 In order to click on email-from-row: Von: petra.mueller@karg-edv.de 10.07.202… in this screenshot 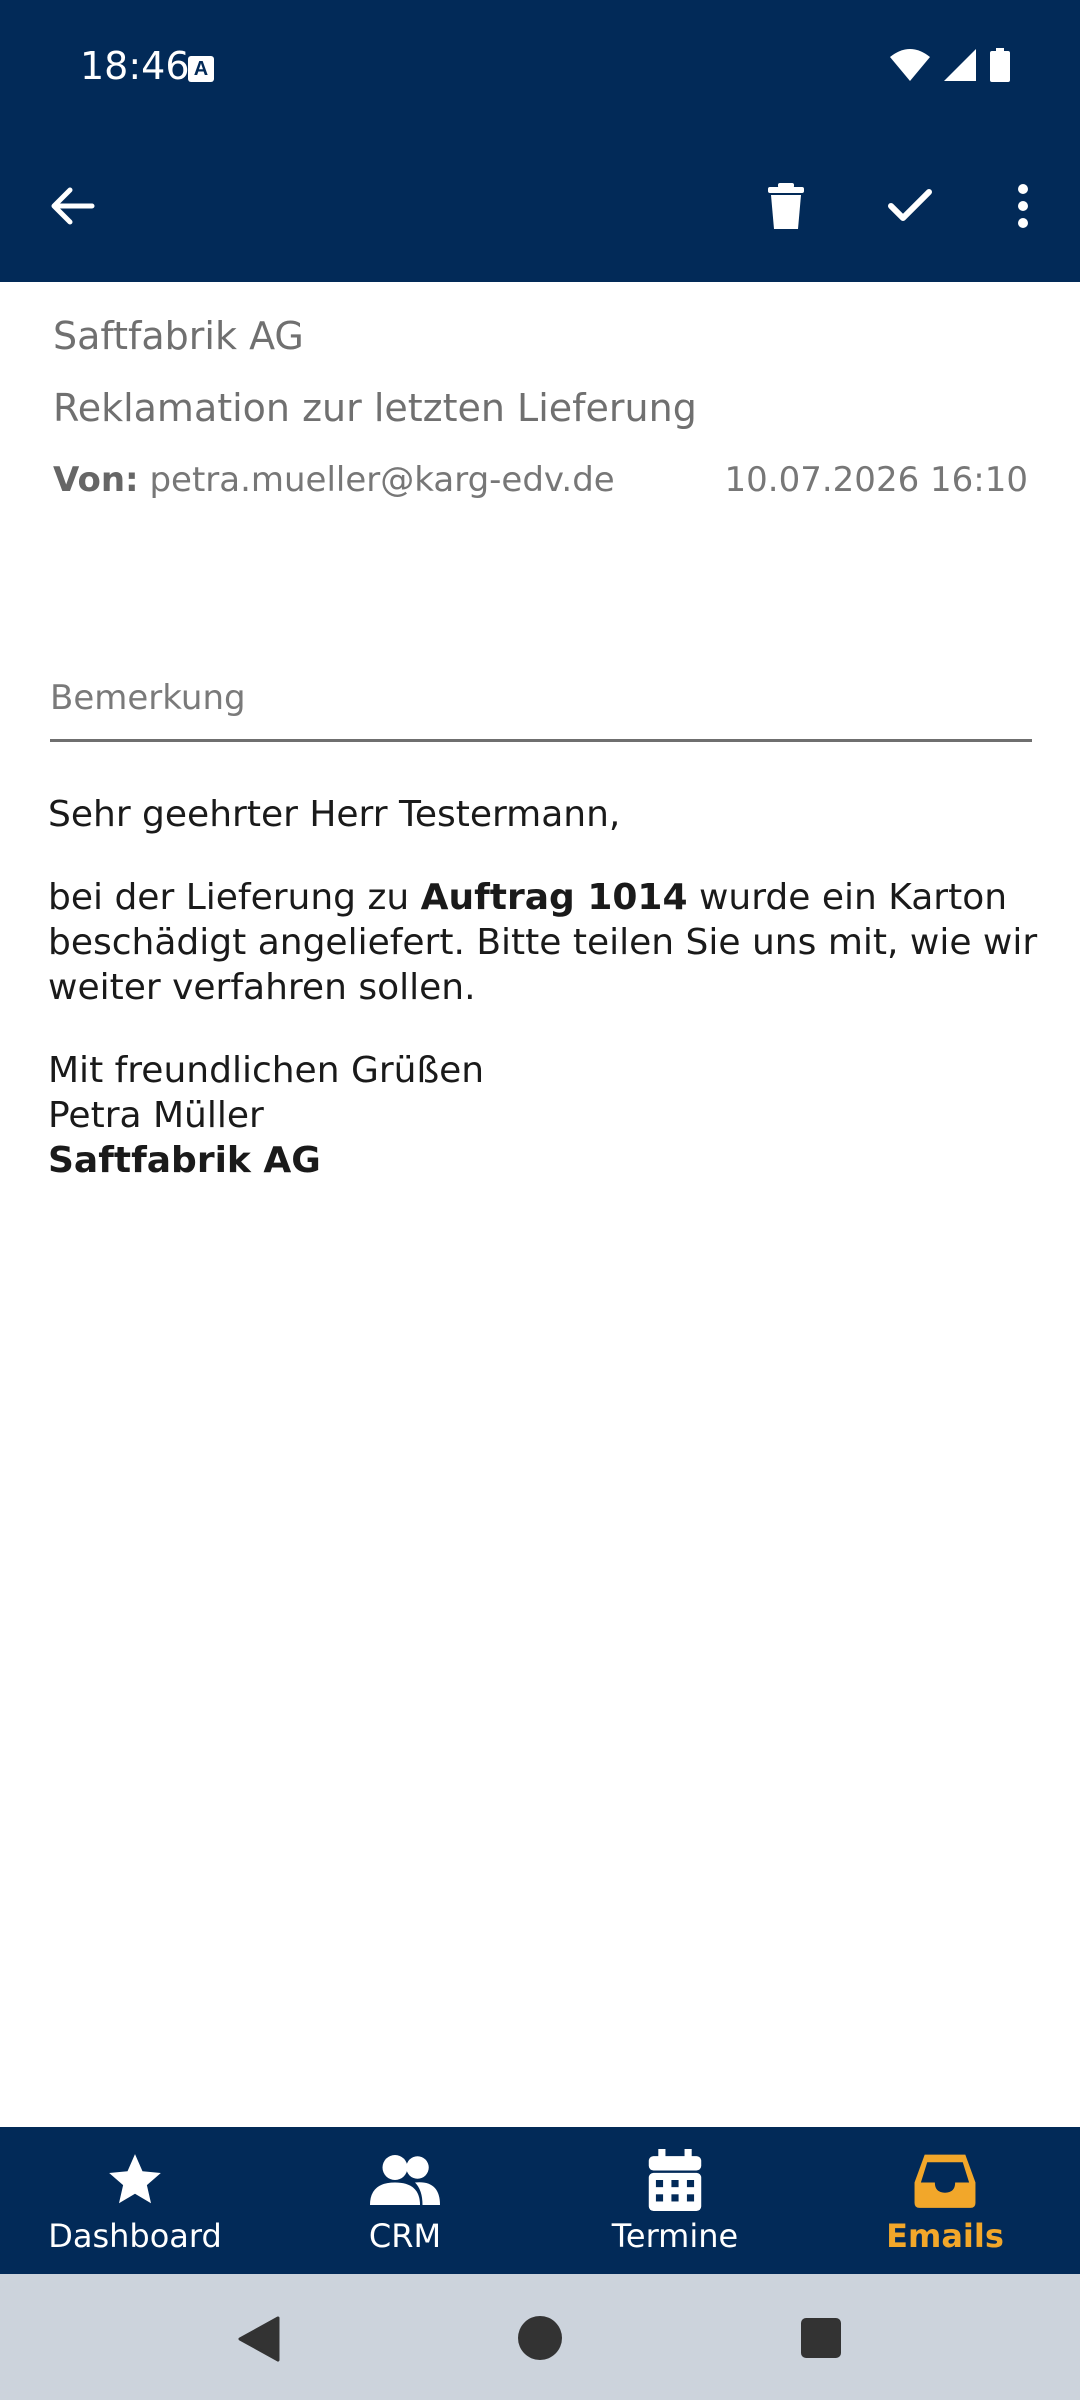, I will do `click(540, 480)`.